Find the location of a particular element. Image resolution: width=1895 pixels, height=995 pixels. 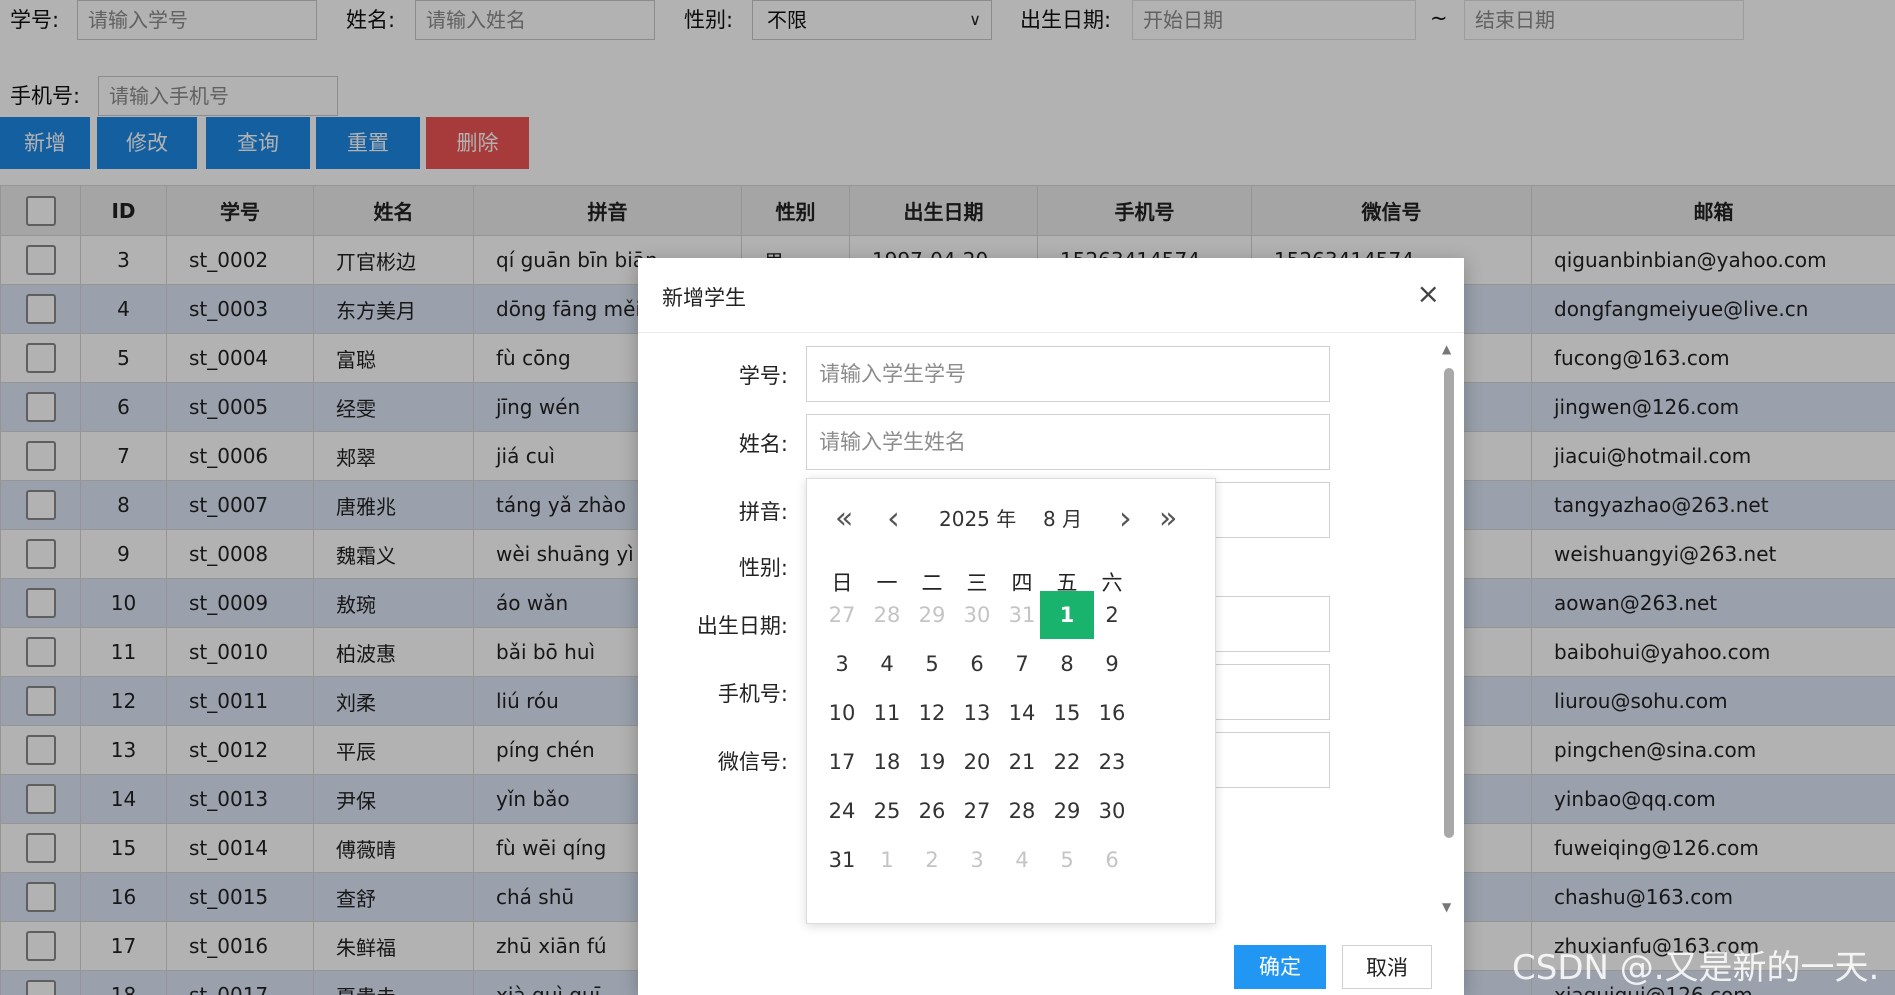

calendar-day: 23 is located at coordinates (1112, 762).